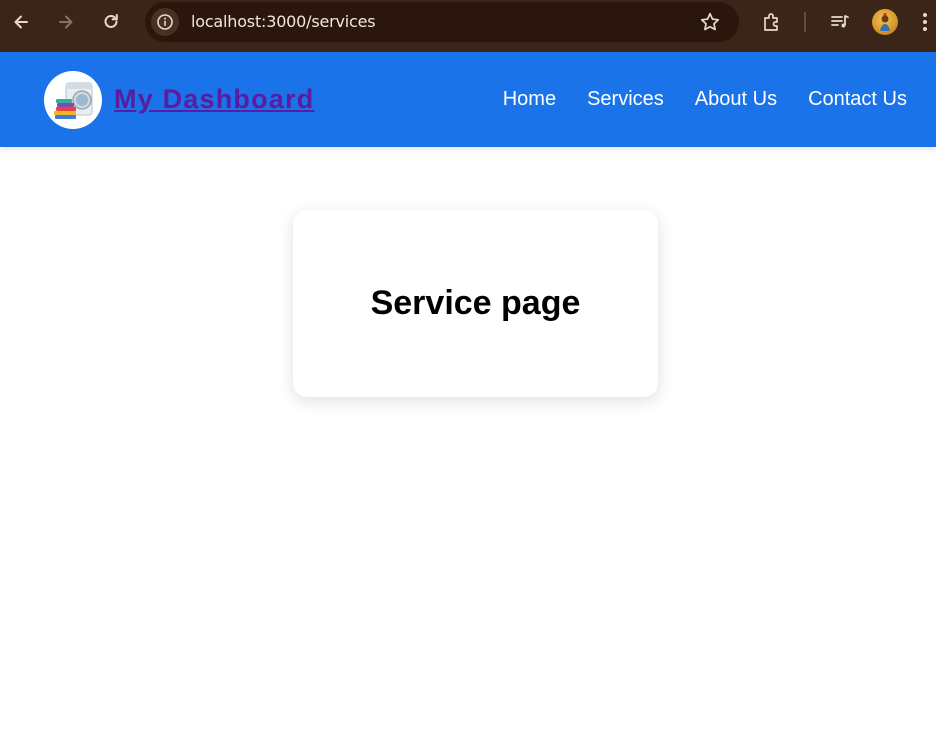  I want to click on browser-toolbar: localhost:3000/services, so click(468, 26).